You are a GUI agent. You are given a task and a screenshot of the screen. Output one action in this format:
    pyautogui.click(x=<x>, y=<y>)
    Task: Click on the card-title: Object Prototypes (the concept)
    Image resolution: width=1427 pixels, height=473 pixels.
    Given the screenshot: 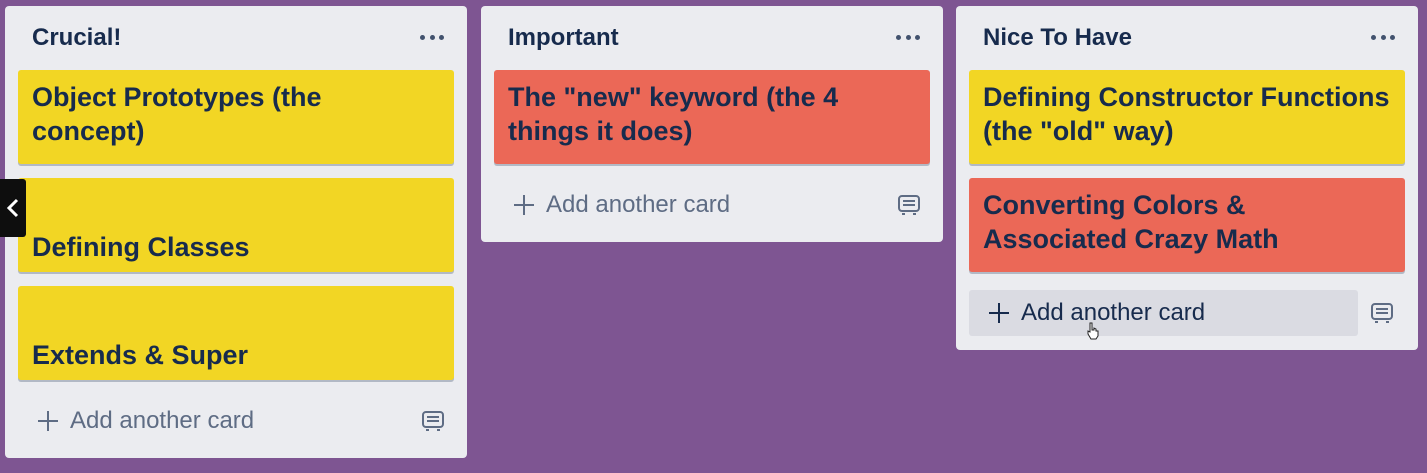 What is the action you would take?
    pyautogui.click(x=177, y=114)
    